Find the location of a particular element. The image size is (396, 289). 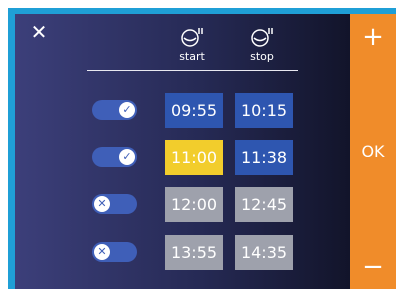

row-2-start-time: 11:00 is located at coordinates (194, 157).